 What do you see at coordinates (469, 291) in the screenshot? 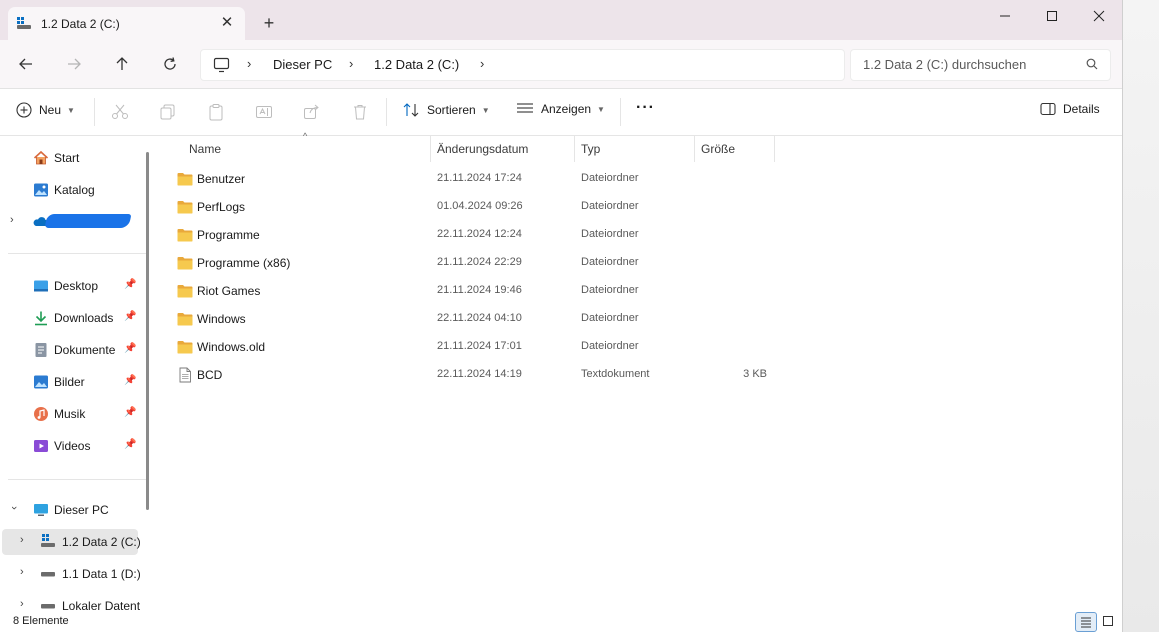
I see `file-row: Riot Games 21.11.2024 19:46 Dateiordner` at bounding box center [469, 291].